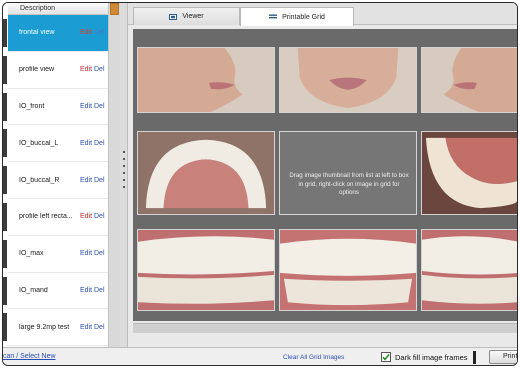 The height and width of the screenshot is (368, 520). I want to click on list-item-label: IO_front, so click(32, 106).